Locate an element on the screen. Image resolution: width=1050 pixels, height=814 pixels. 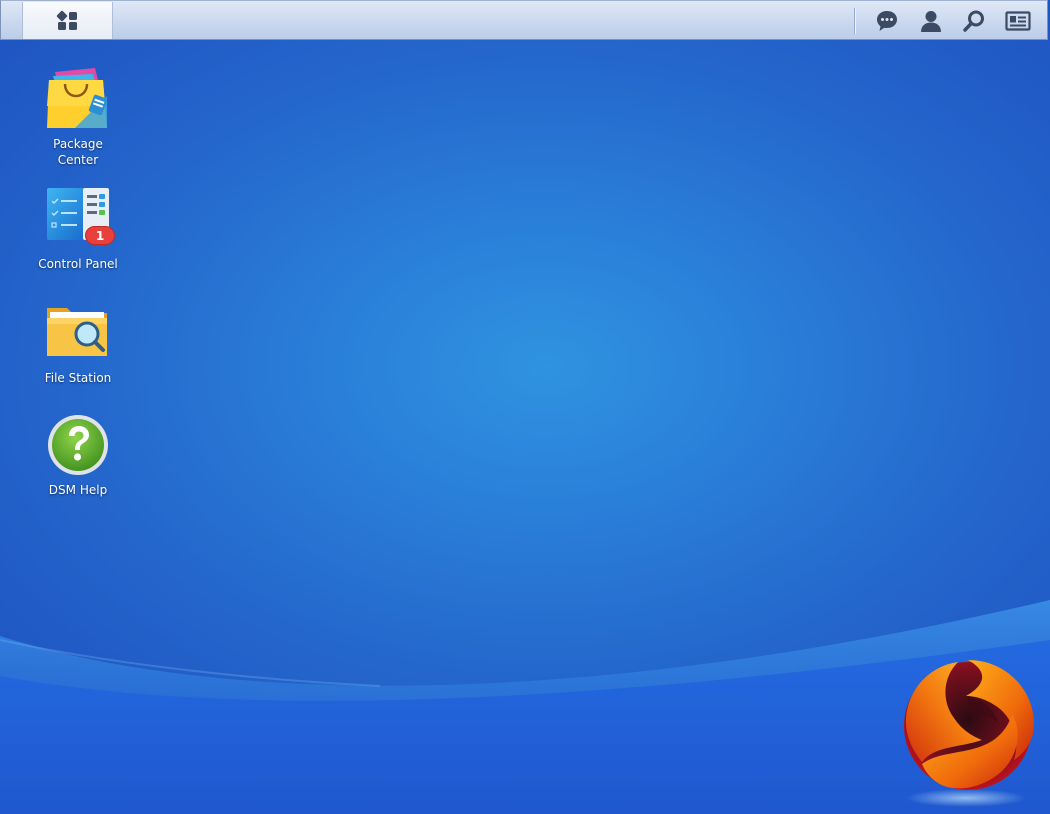
id-card-icon is located at coordinates (1018, 21).